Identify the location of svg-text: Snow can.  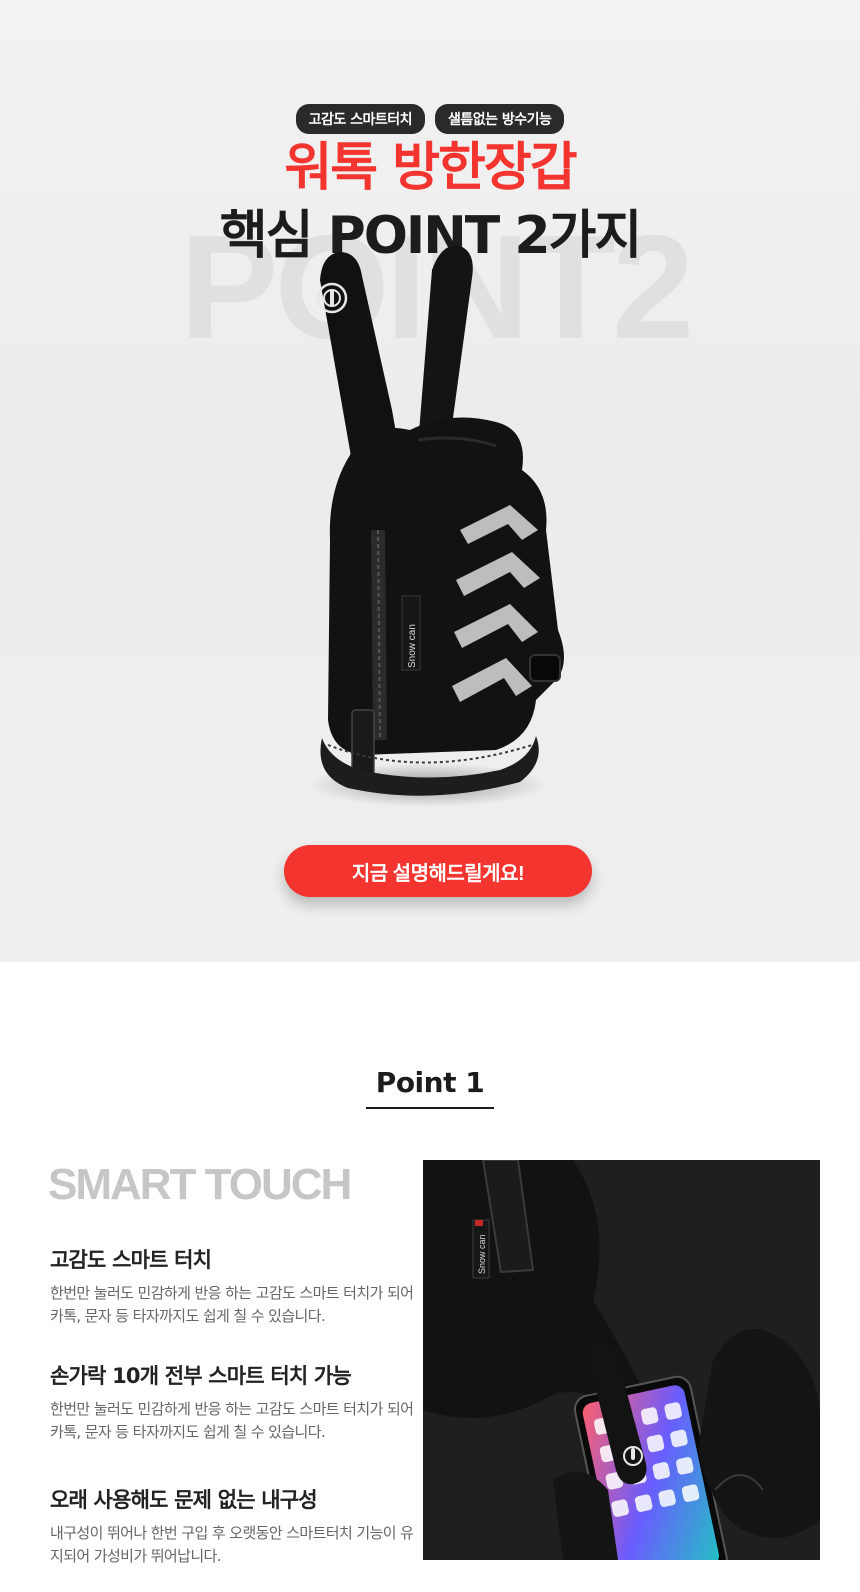
(412, 646).